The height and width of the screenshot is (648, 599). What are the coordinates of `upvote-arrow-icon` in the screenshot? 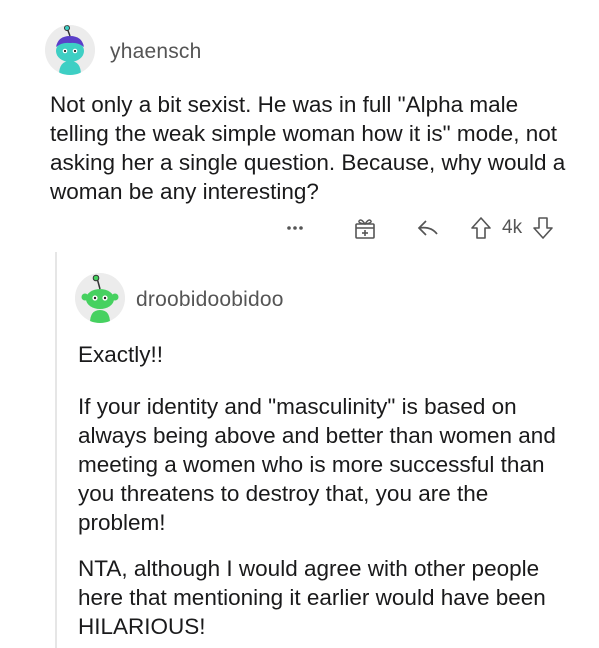 It's located at (481, 228).